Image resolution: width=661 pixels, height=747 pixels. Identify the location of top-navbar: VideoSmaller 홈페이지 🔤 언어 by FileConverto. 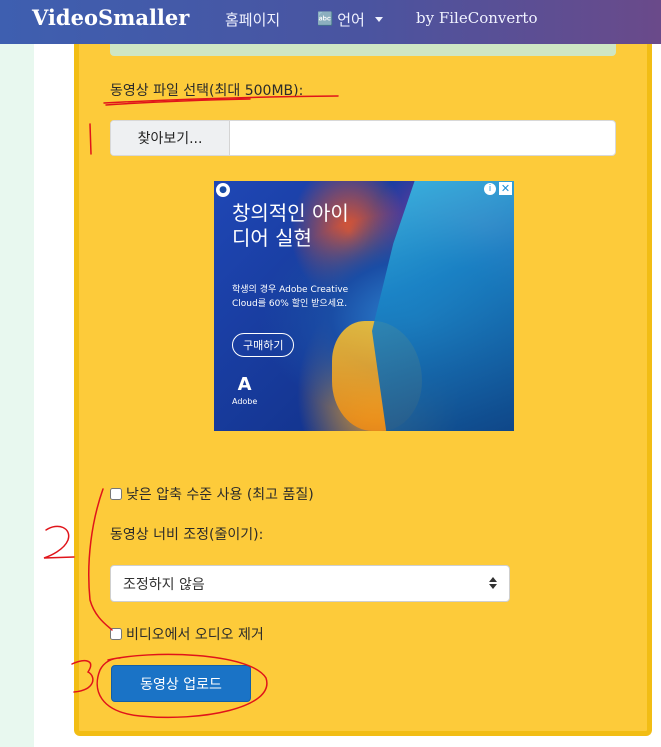
(330, 22).